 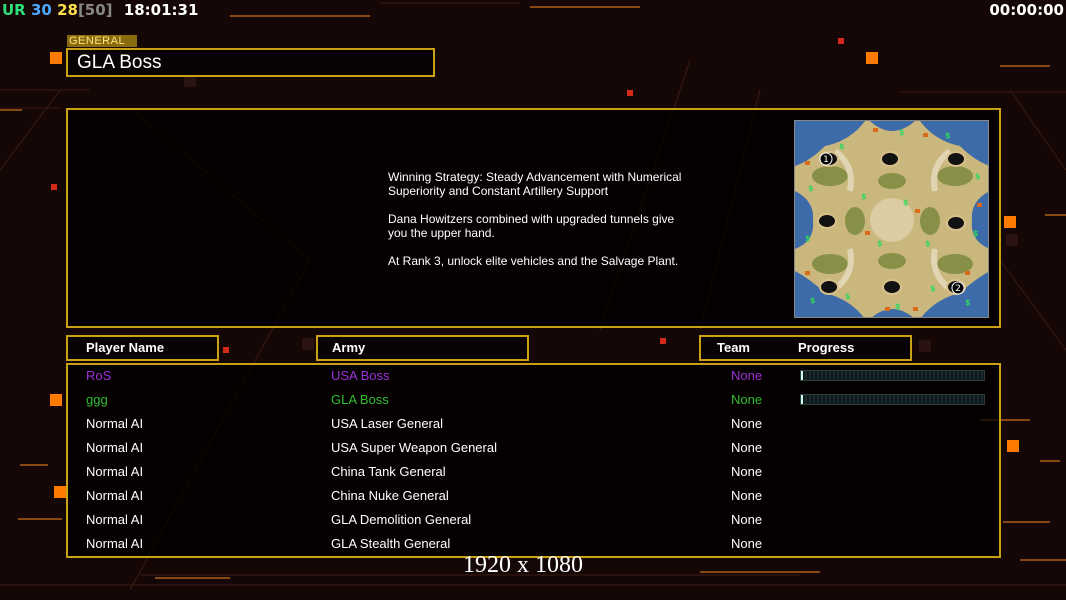 I want to click on player-name: RoS, so click(x=99, y=375).